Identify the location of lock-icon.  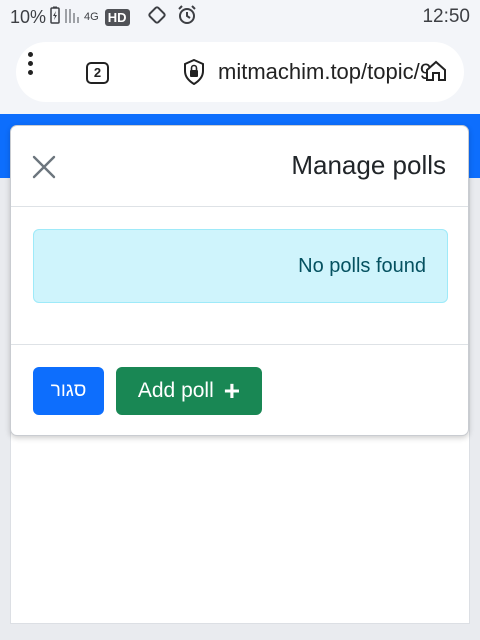
(194, 74).